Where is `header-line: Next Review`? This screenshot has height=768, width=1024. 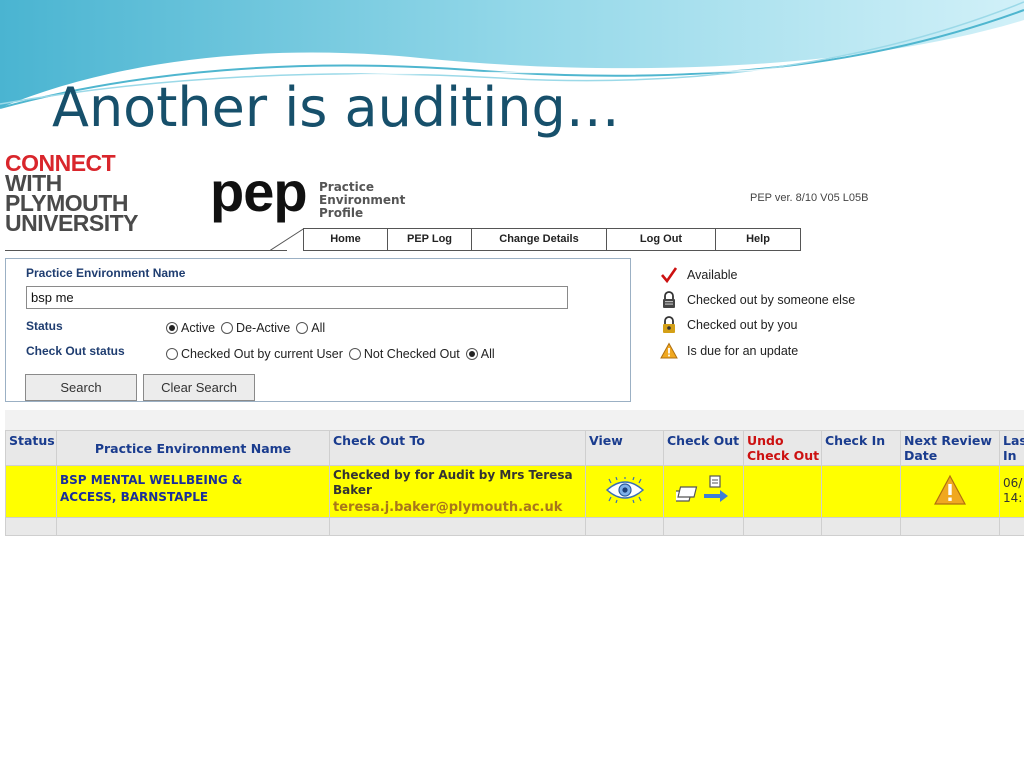 header-line: Next Review is located at coordinates (948, 440).